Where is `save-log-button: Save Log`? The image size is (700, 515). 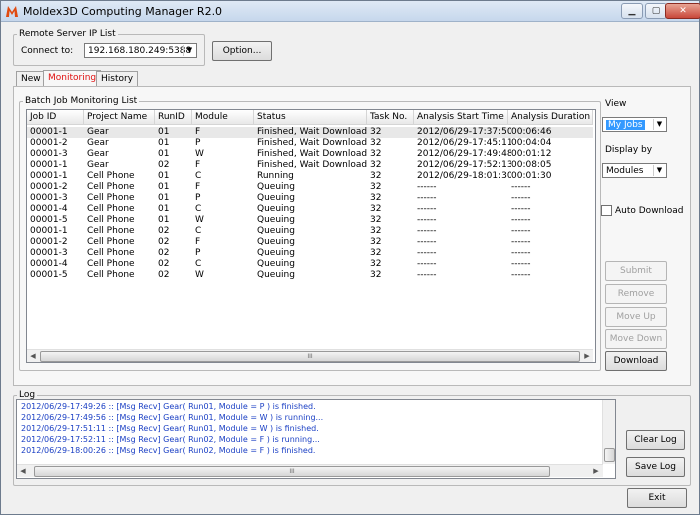 save-log-button: Save Log is located at coordinates (655, 467).